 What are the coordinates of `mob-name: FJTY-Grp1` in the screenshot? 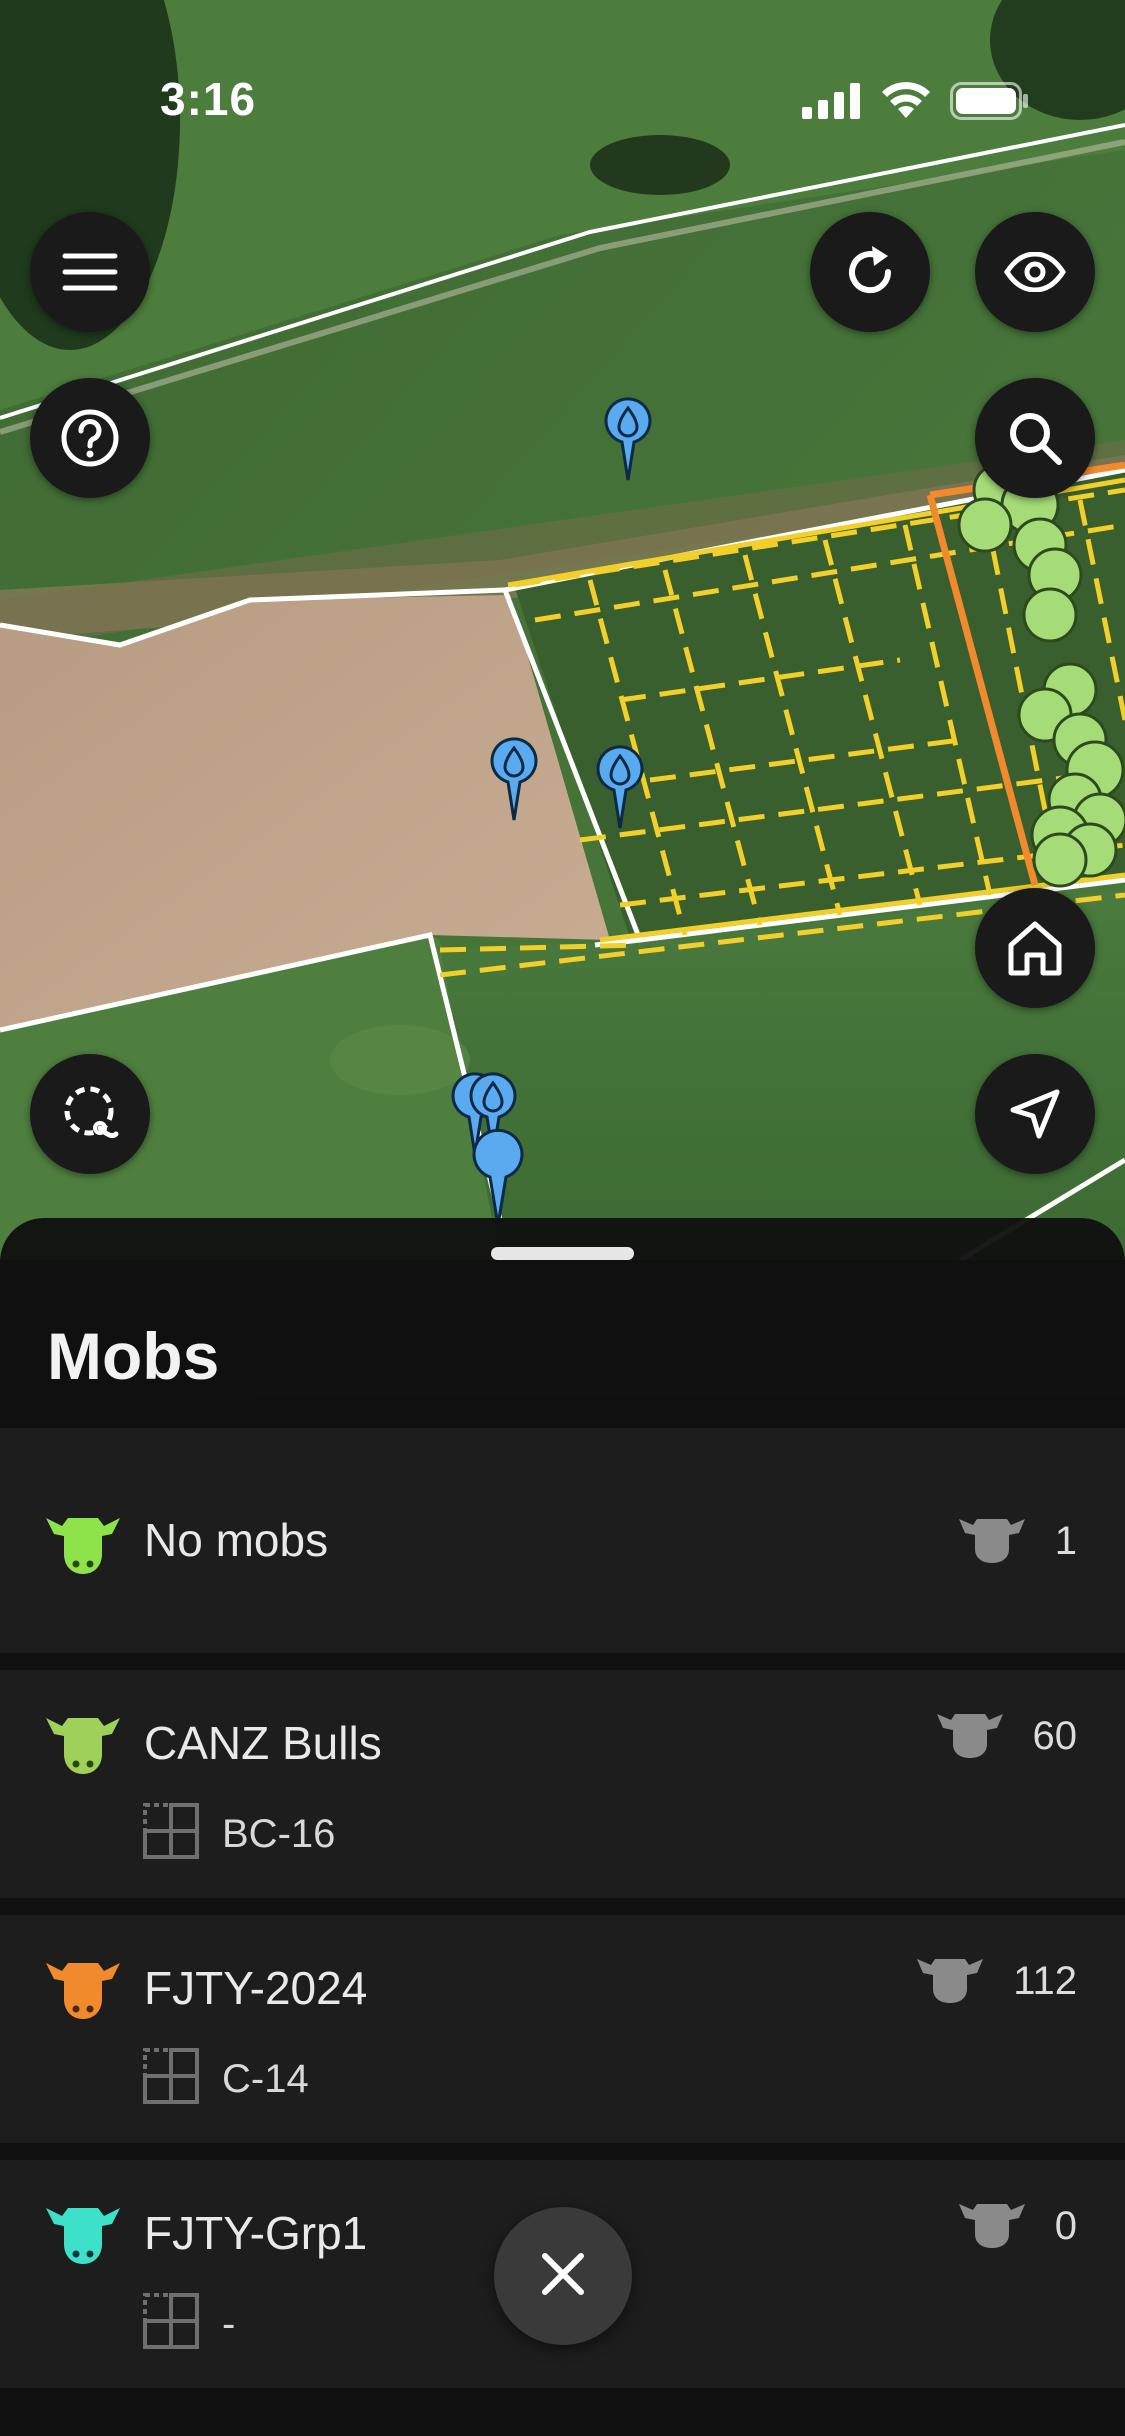 It's located at (256, 2233).